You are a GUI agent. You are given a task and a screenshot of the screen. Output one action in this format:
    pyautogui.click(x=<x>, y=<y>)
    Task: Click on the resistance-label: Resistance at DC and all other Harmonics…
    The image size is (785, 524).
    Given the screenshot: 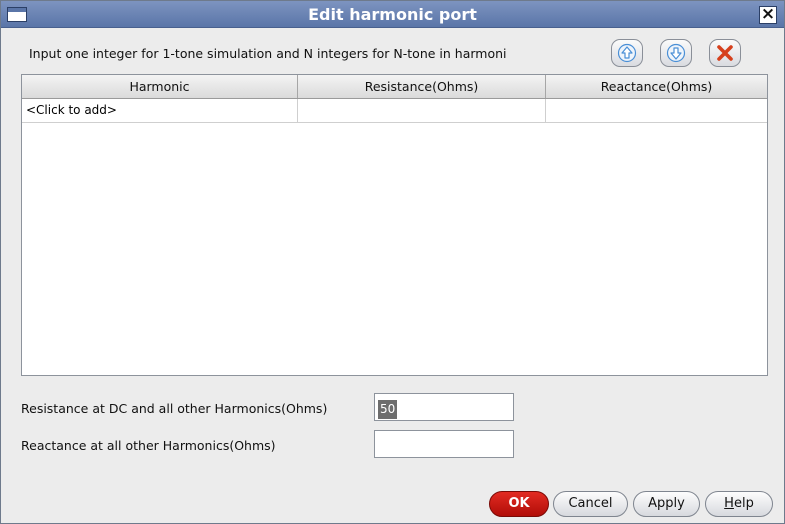 What is the action you would take?
    pyautogui.click(x=174, y=408)
    